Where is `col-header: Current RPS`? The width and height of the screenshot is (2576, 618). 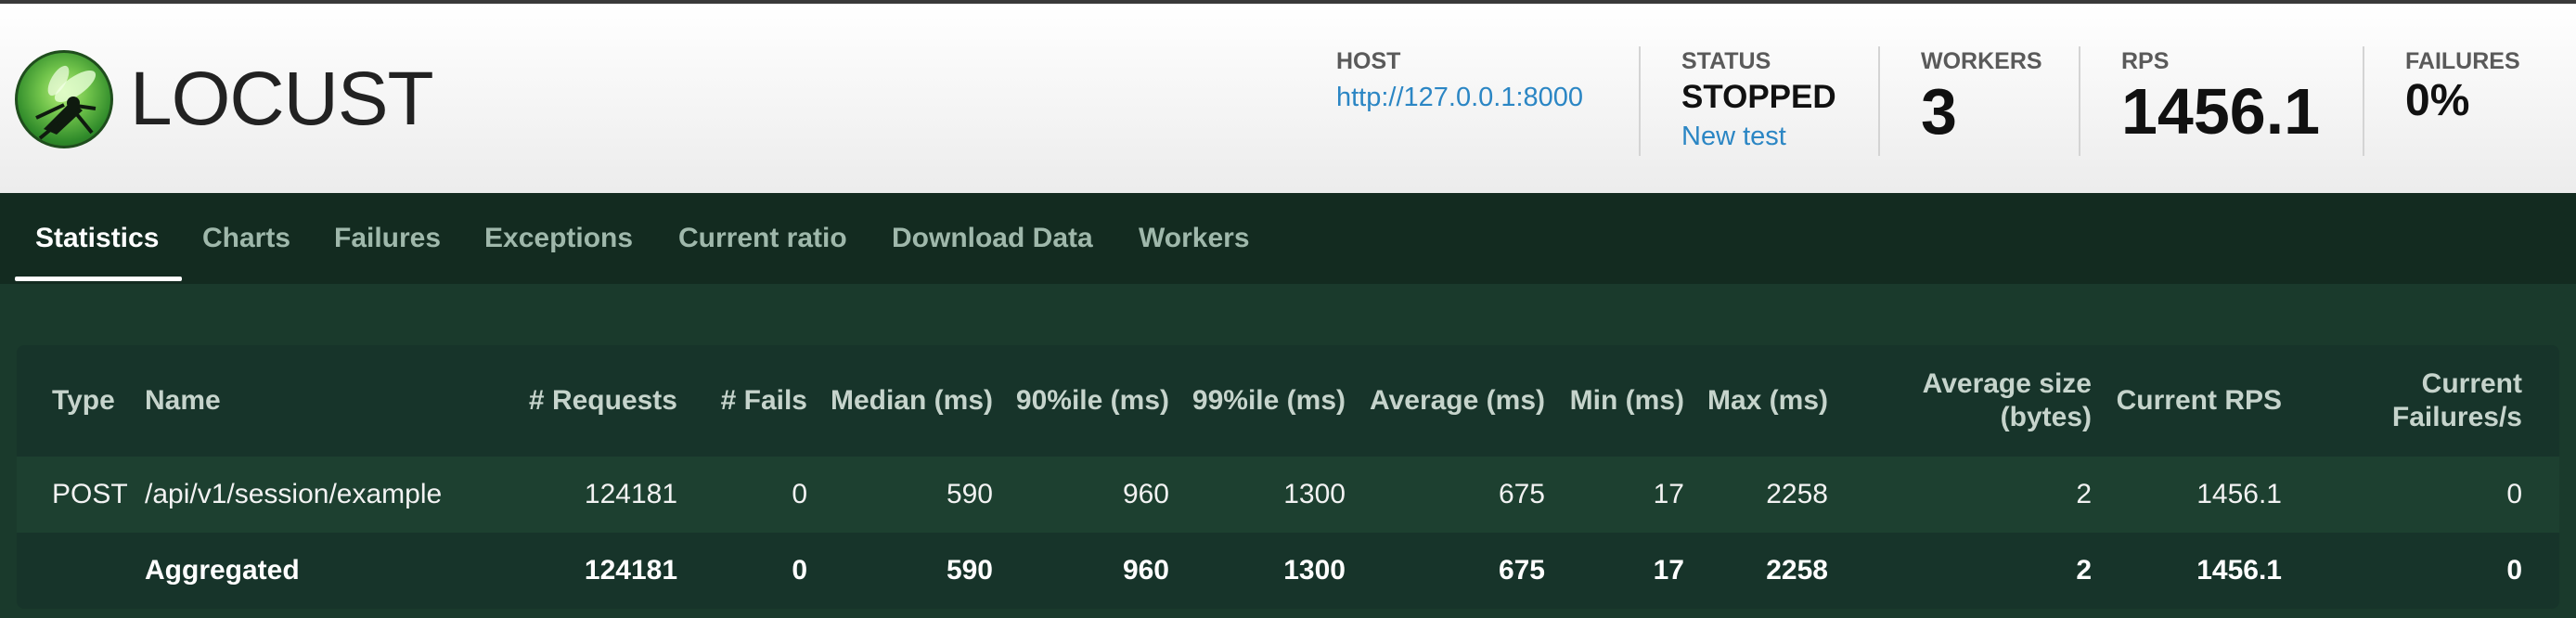 col-header: Current RPS is located at coordinates (2196, 401).